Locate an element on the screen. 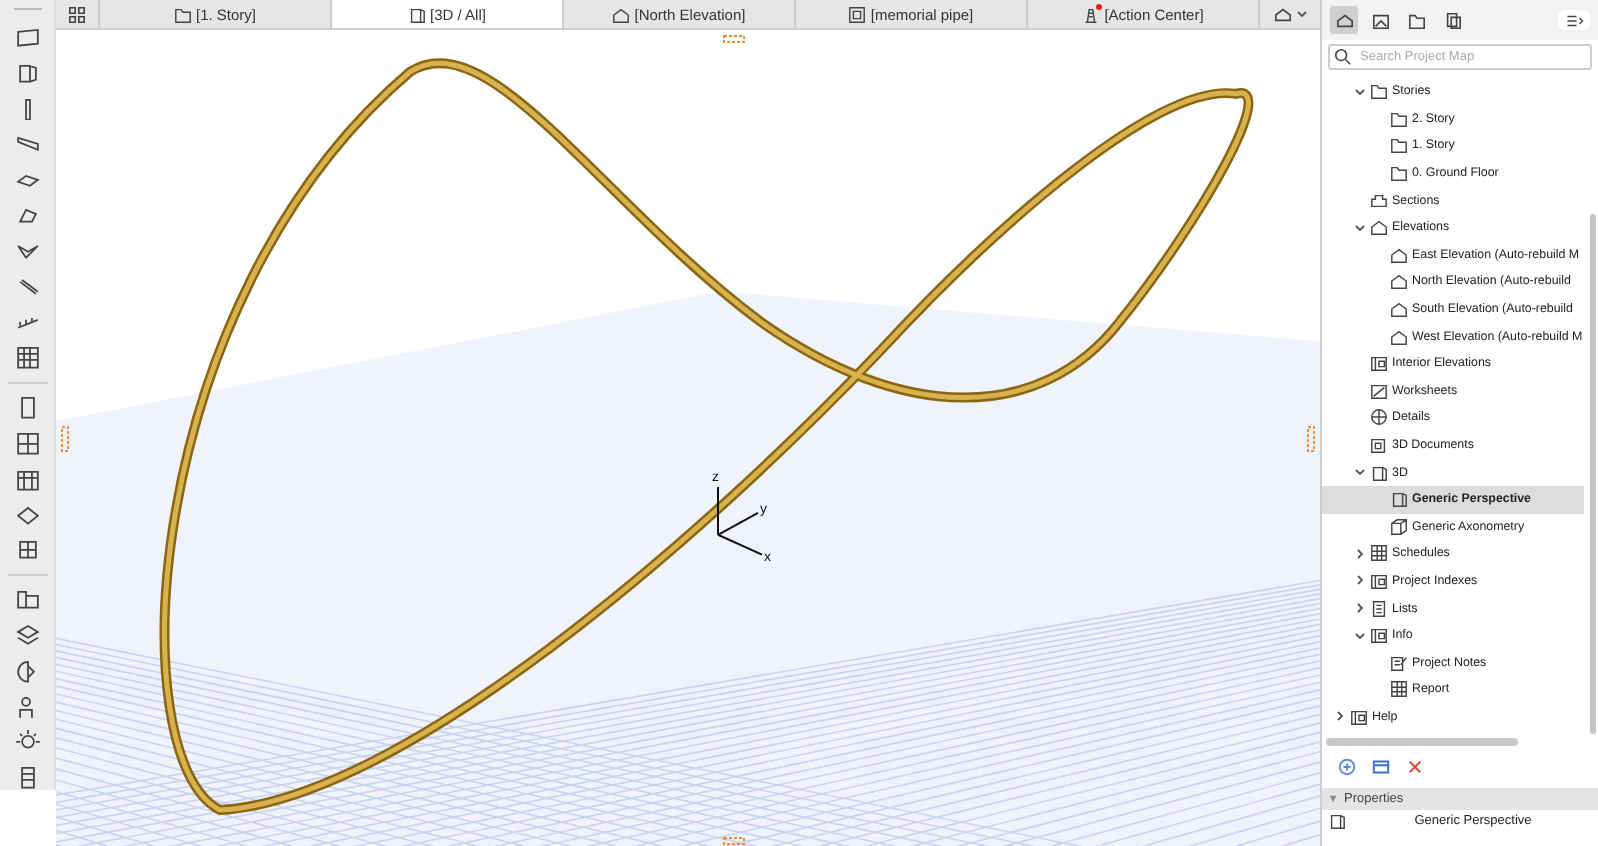 This screenshot has height=846, width=1598. circle-icon is located at coordinates (1379, 417).